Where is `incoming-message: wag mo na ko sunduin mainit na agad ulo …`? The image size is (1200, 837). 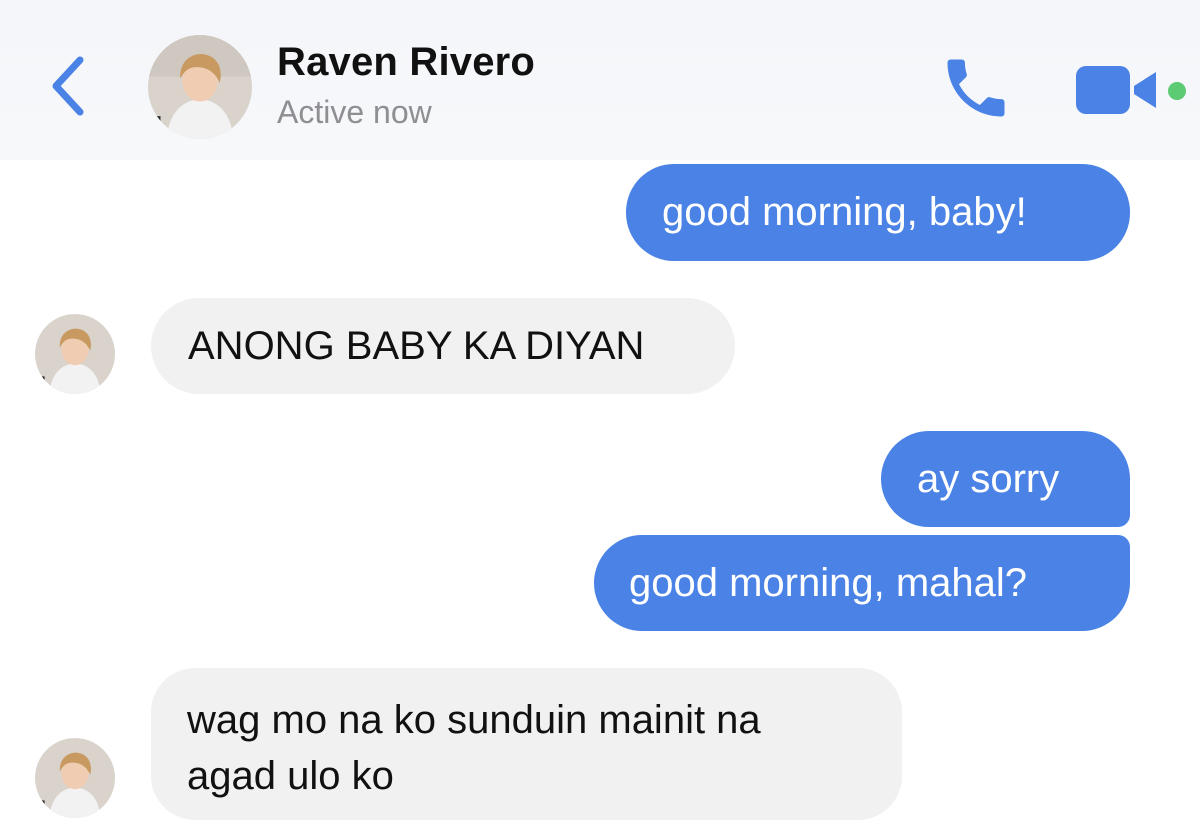 incoming-message: wag mo na ko sunduin mainit na agad ulo … is located at coordinates (526, 744).